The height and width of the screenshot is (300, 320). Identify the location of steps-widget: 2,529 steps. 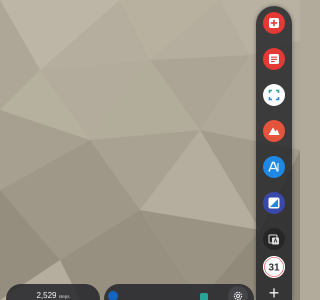
(53, 292).